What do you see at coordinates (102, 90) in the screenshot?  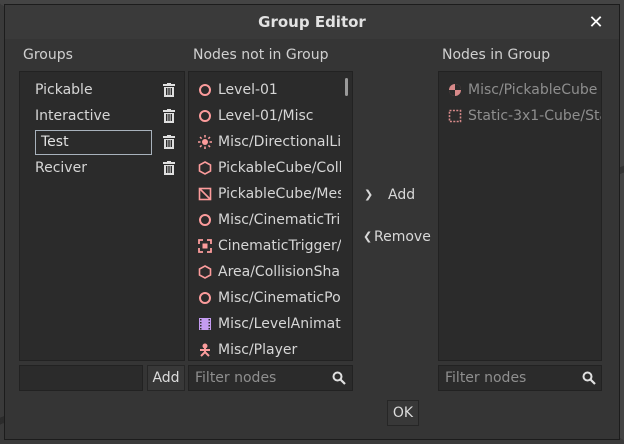 I see `group-item: Pickable` at bounding box center [102, 90].